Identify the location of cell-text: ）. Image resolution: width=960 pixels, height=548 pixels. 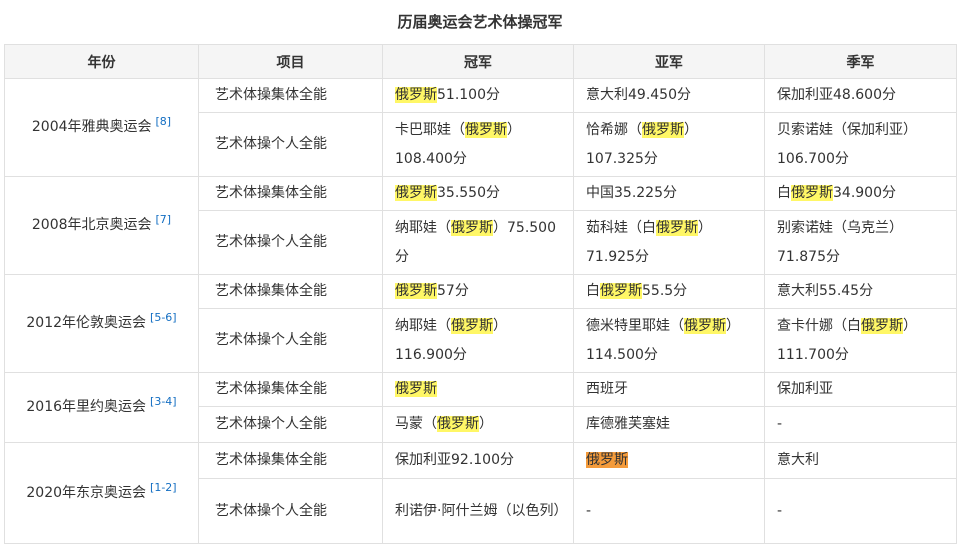
(486, 424).